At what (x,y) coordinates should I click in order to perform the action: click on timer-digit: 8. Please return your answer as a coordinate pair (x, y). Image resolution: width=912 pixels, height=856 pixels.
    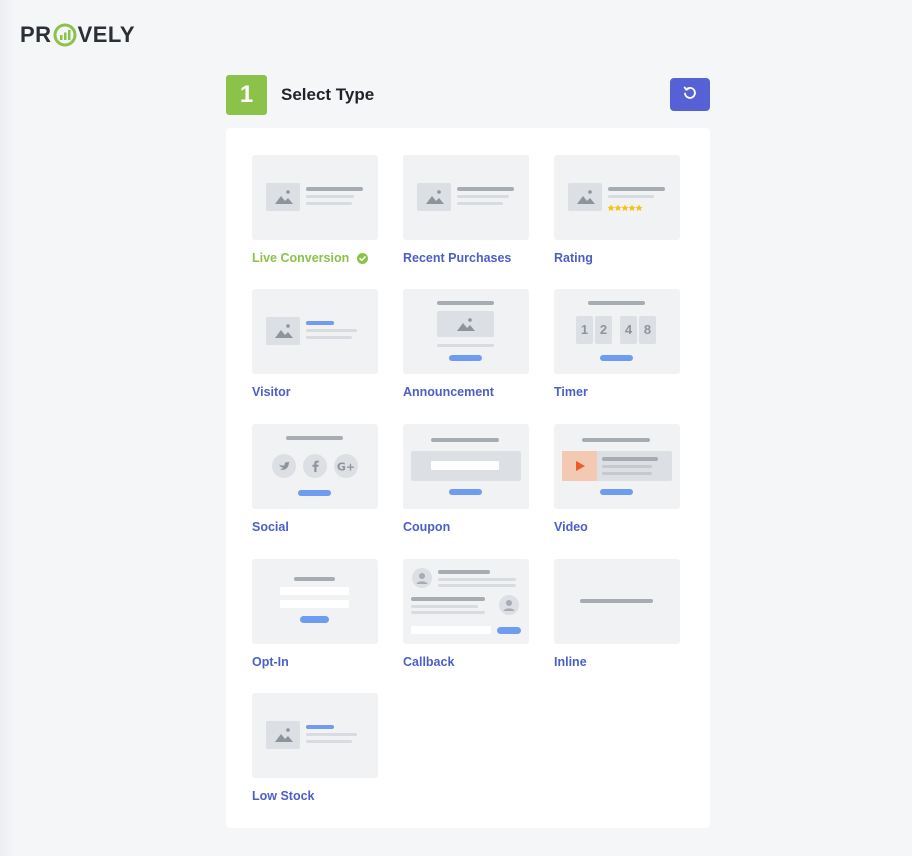
    Looking at the image, I should click on (647, 329).